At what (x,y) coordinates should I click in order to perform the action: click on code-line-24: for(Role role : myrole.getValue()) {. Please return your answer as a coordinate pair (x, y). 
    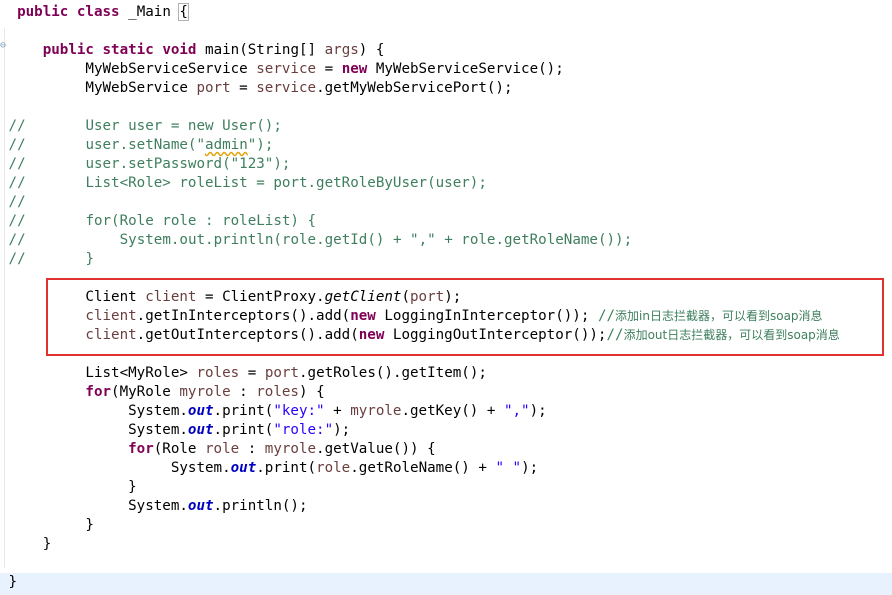
    Looking at the image, I should click on (446, 449).